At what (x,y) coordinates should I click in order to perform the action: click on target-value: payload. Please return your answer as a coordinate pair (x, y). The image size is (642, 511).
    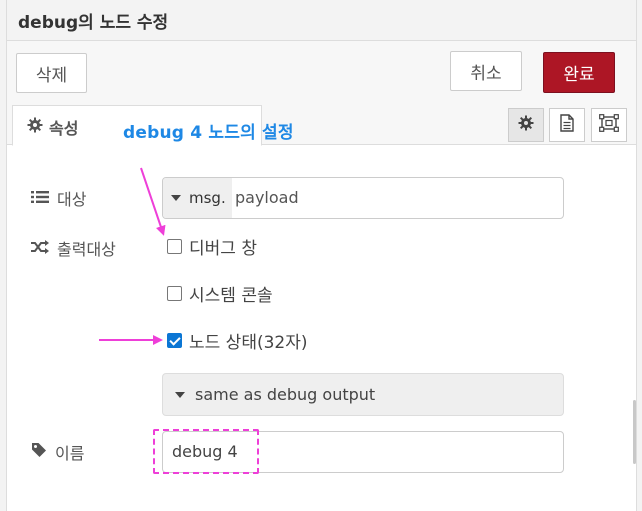
    Looking at the image, I should click on (267, 197).